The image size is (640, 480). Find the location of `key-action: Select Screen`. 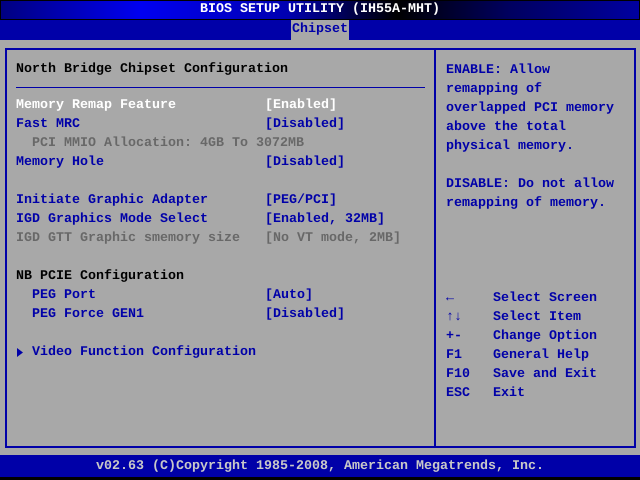

key-action: Select Screen is located at coordinates (545, 299).